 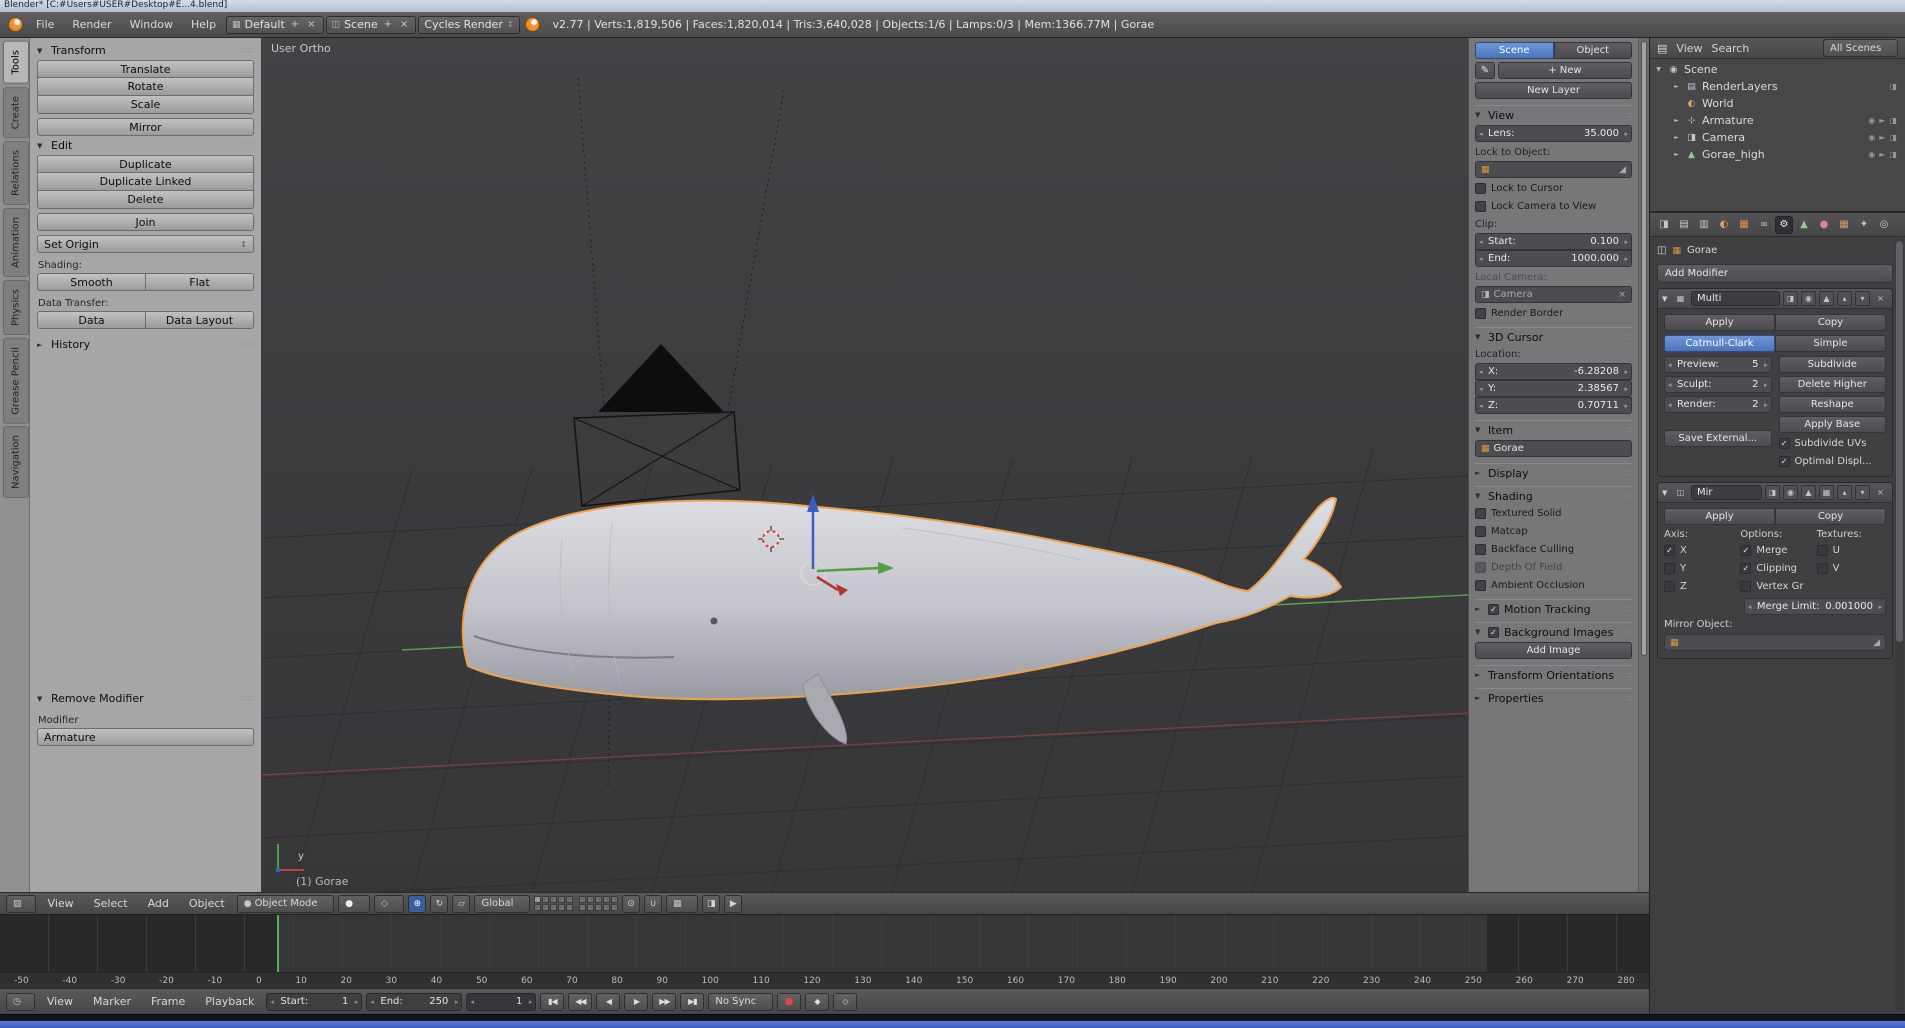 What do you see at coordinates (1658, 69) in the screenshot?
I see `expander-icon: ▼` at bounding box center [1658, 69].